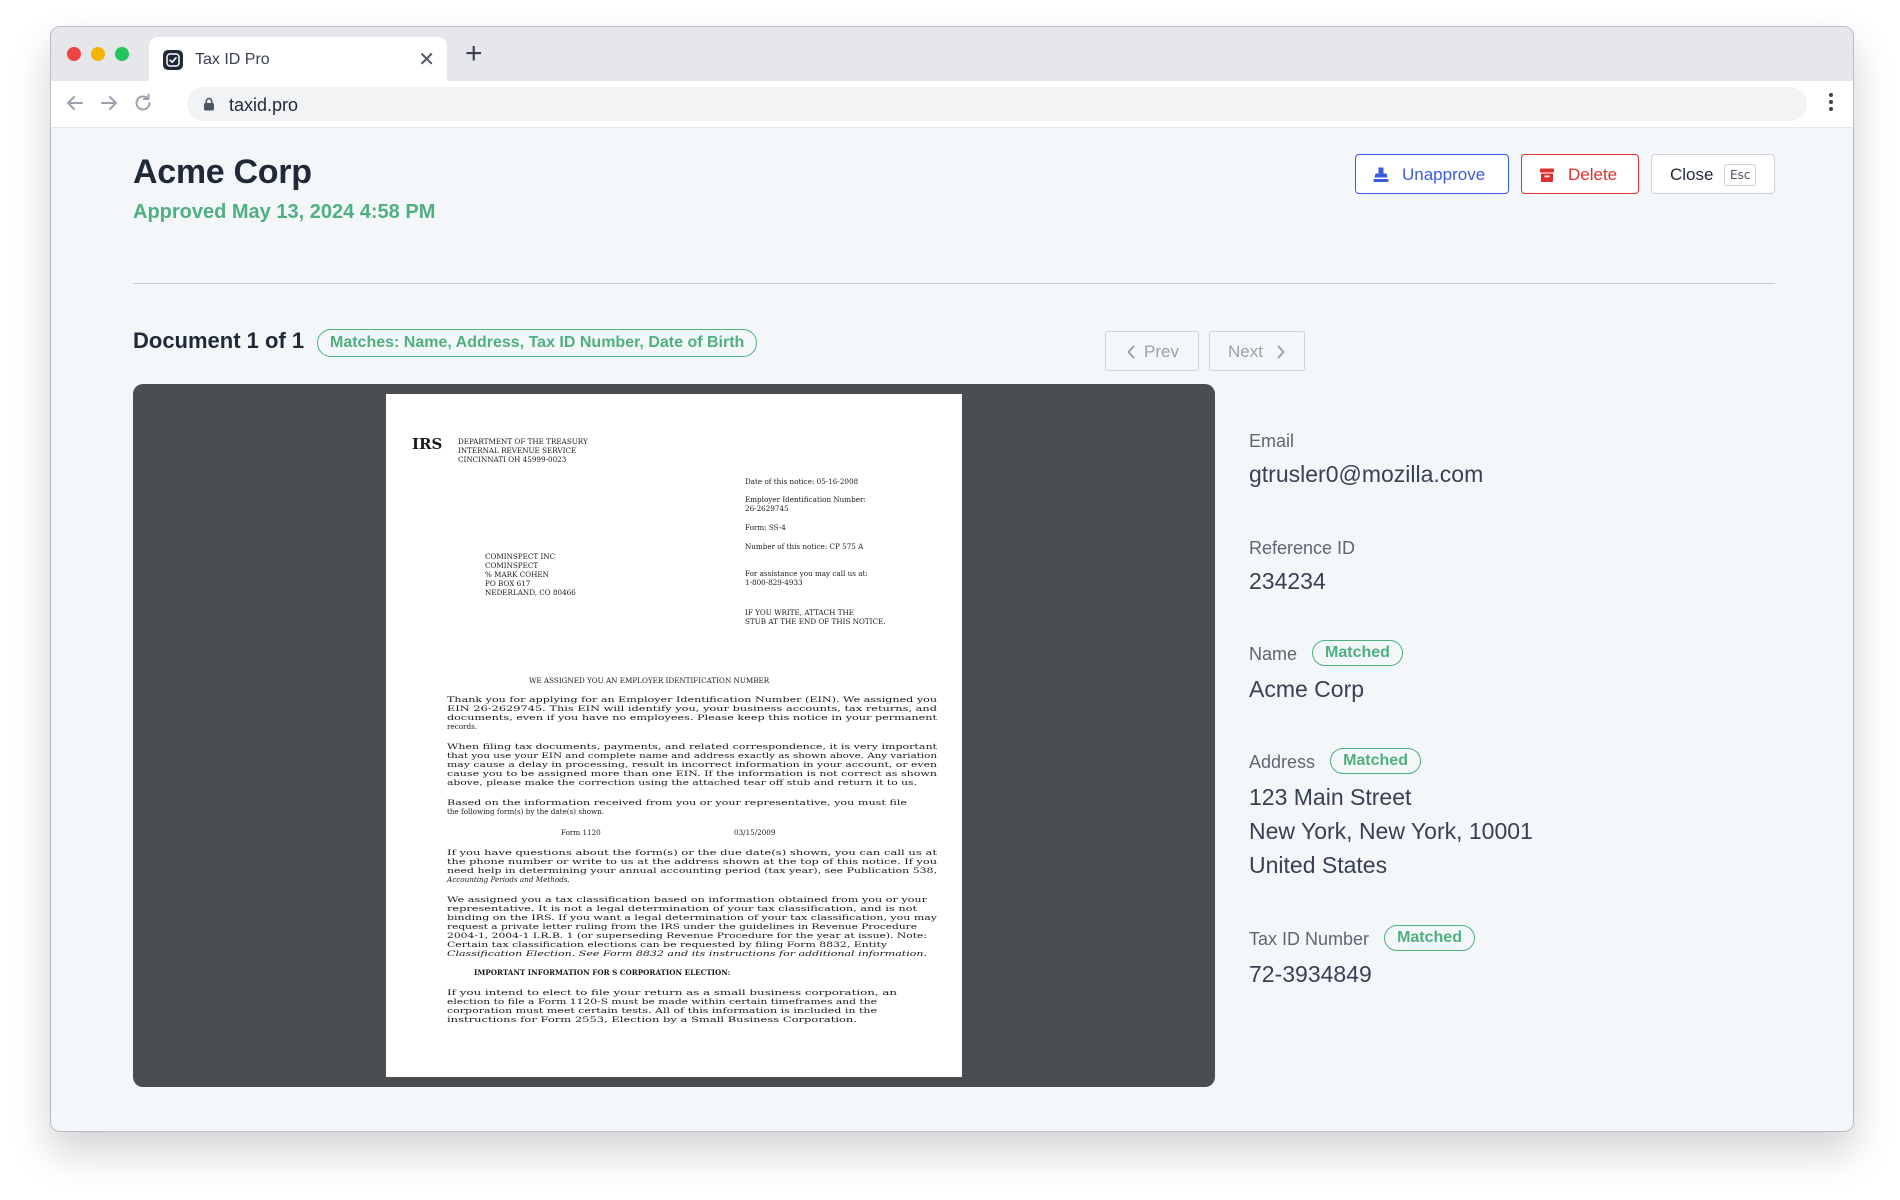  What do you see at coordinates (209, 104) in the screenshot?
I see `lock-icon` at bounding box center [209, 104].